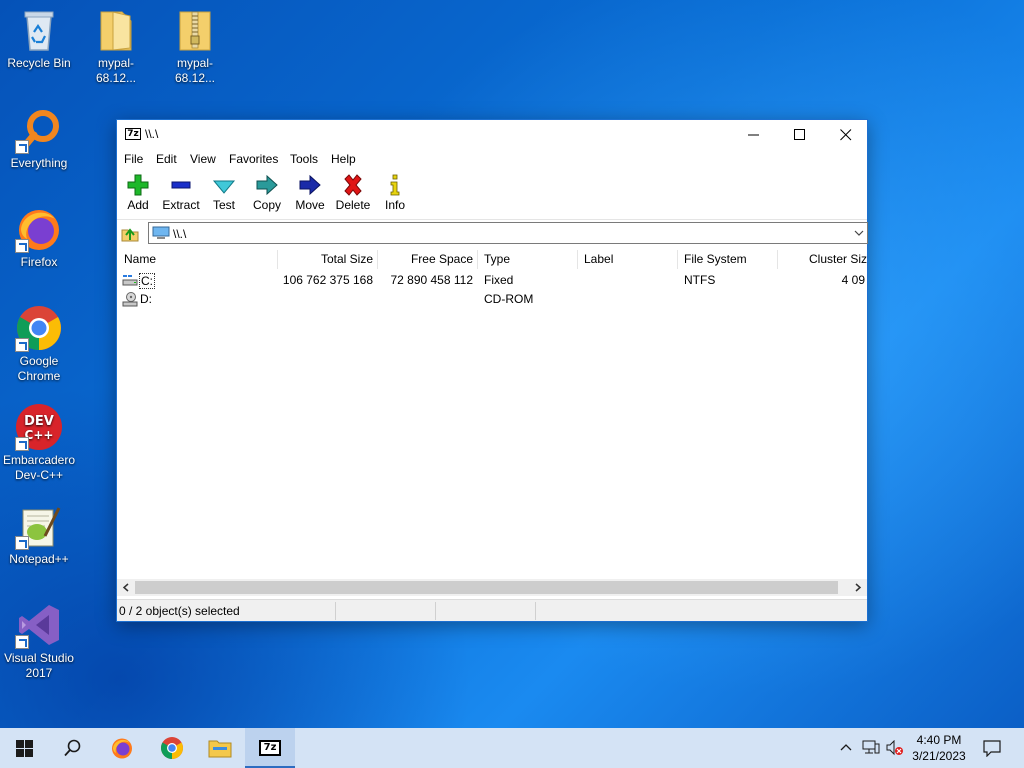 This screenshot has height=768, width=1024. What do you see at coordinates (492, 159) in the screenshot?
I see `menu-bar: File Edit View Favorites Tools Help` at bounding box center [492, 159].